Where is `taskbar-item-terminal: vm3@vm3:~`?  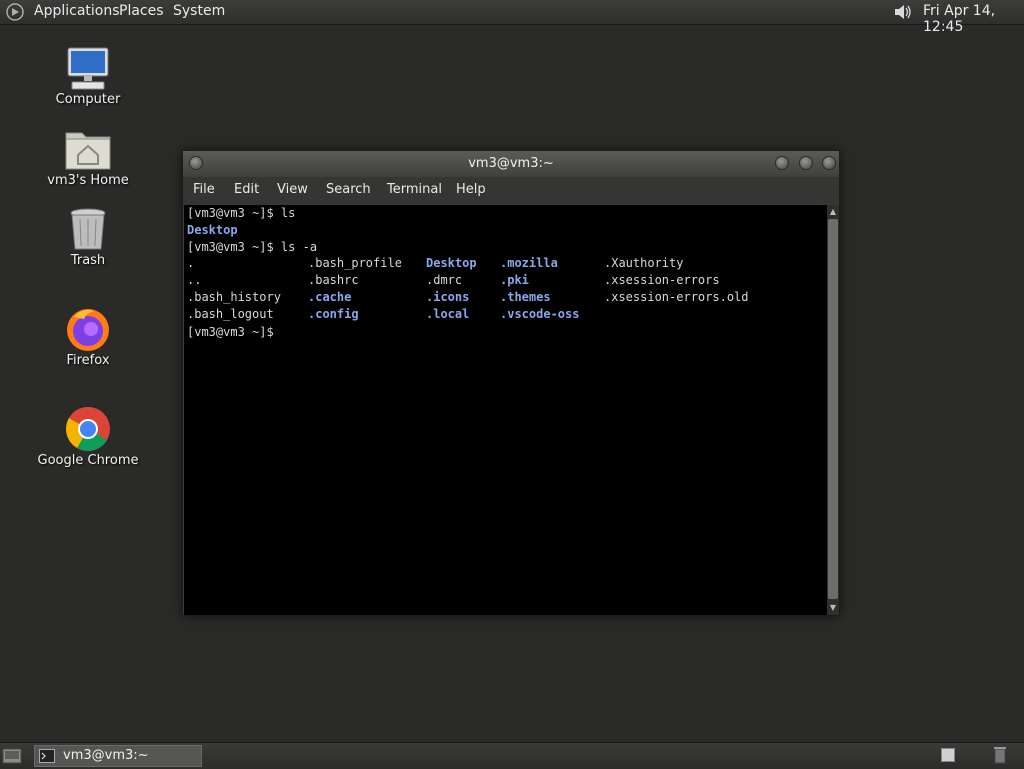 taskbar-item-terminal: vm3@vm3:~ is located at coordinates (118, 756).